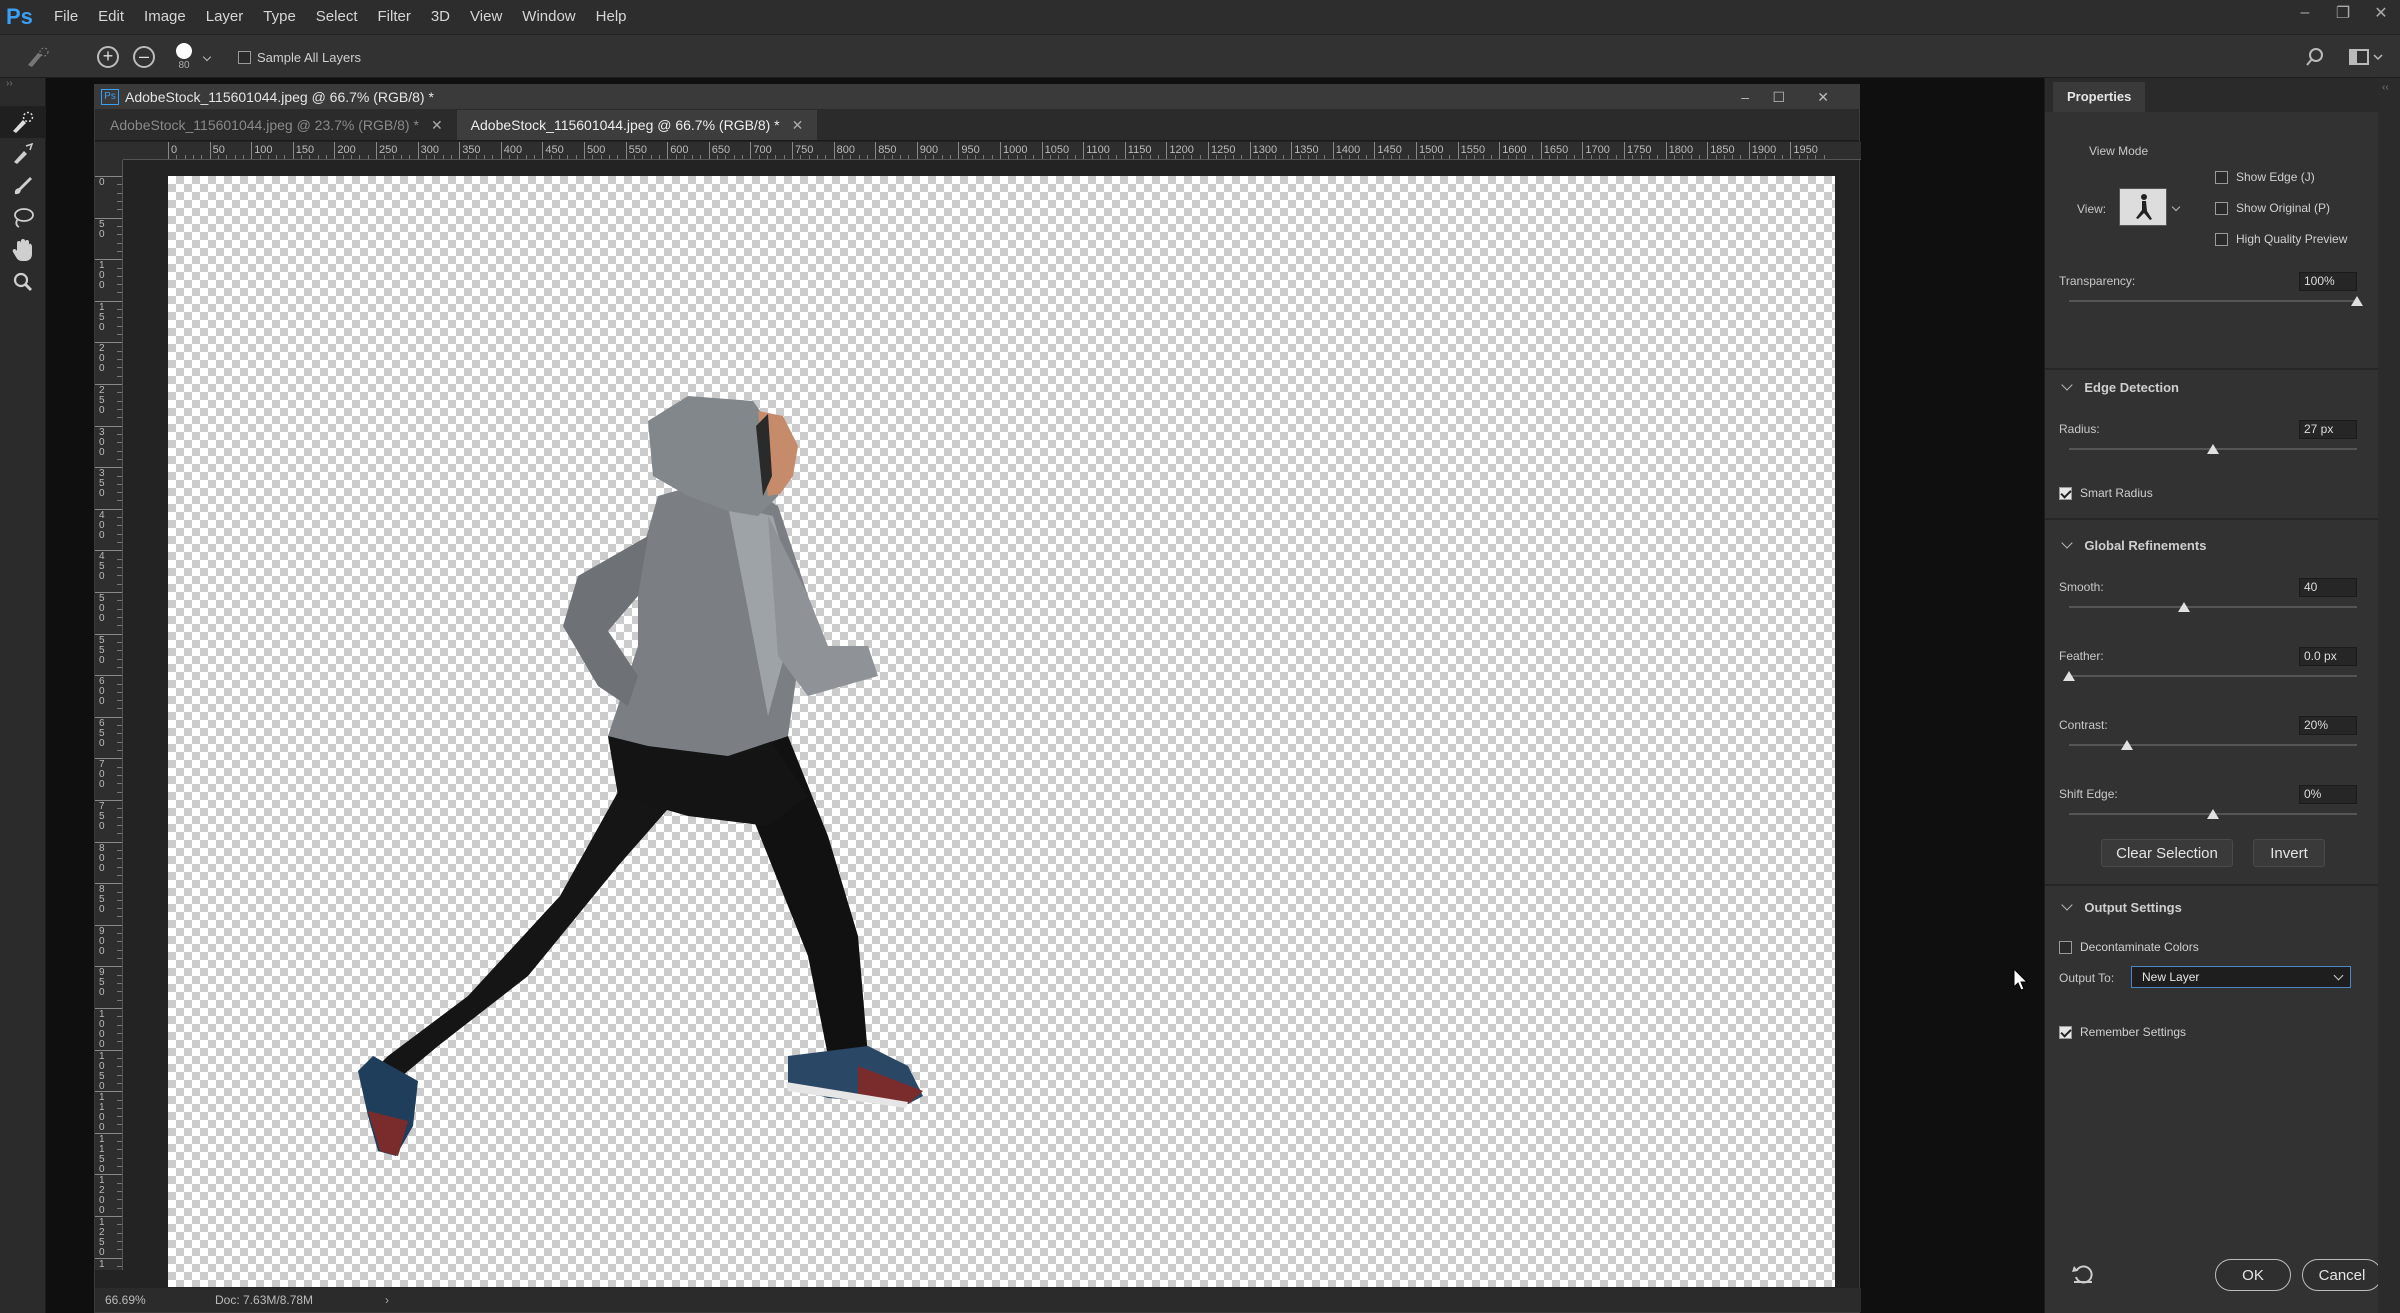  What do you see at coordinates (1745, 97) in the screenshot?
I see `doc-minimize-icon: –` at bounding box center [1745, 97].